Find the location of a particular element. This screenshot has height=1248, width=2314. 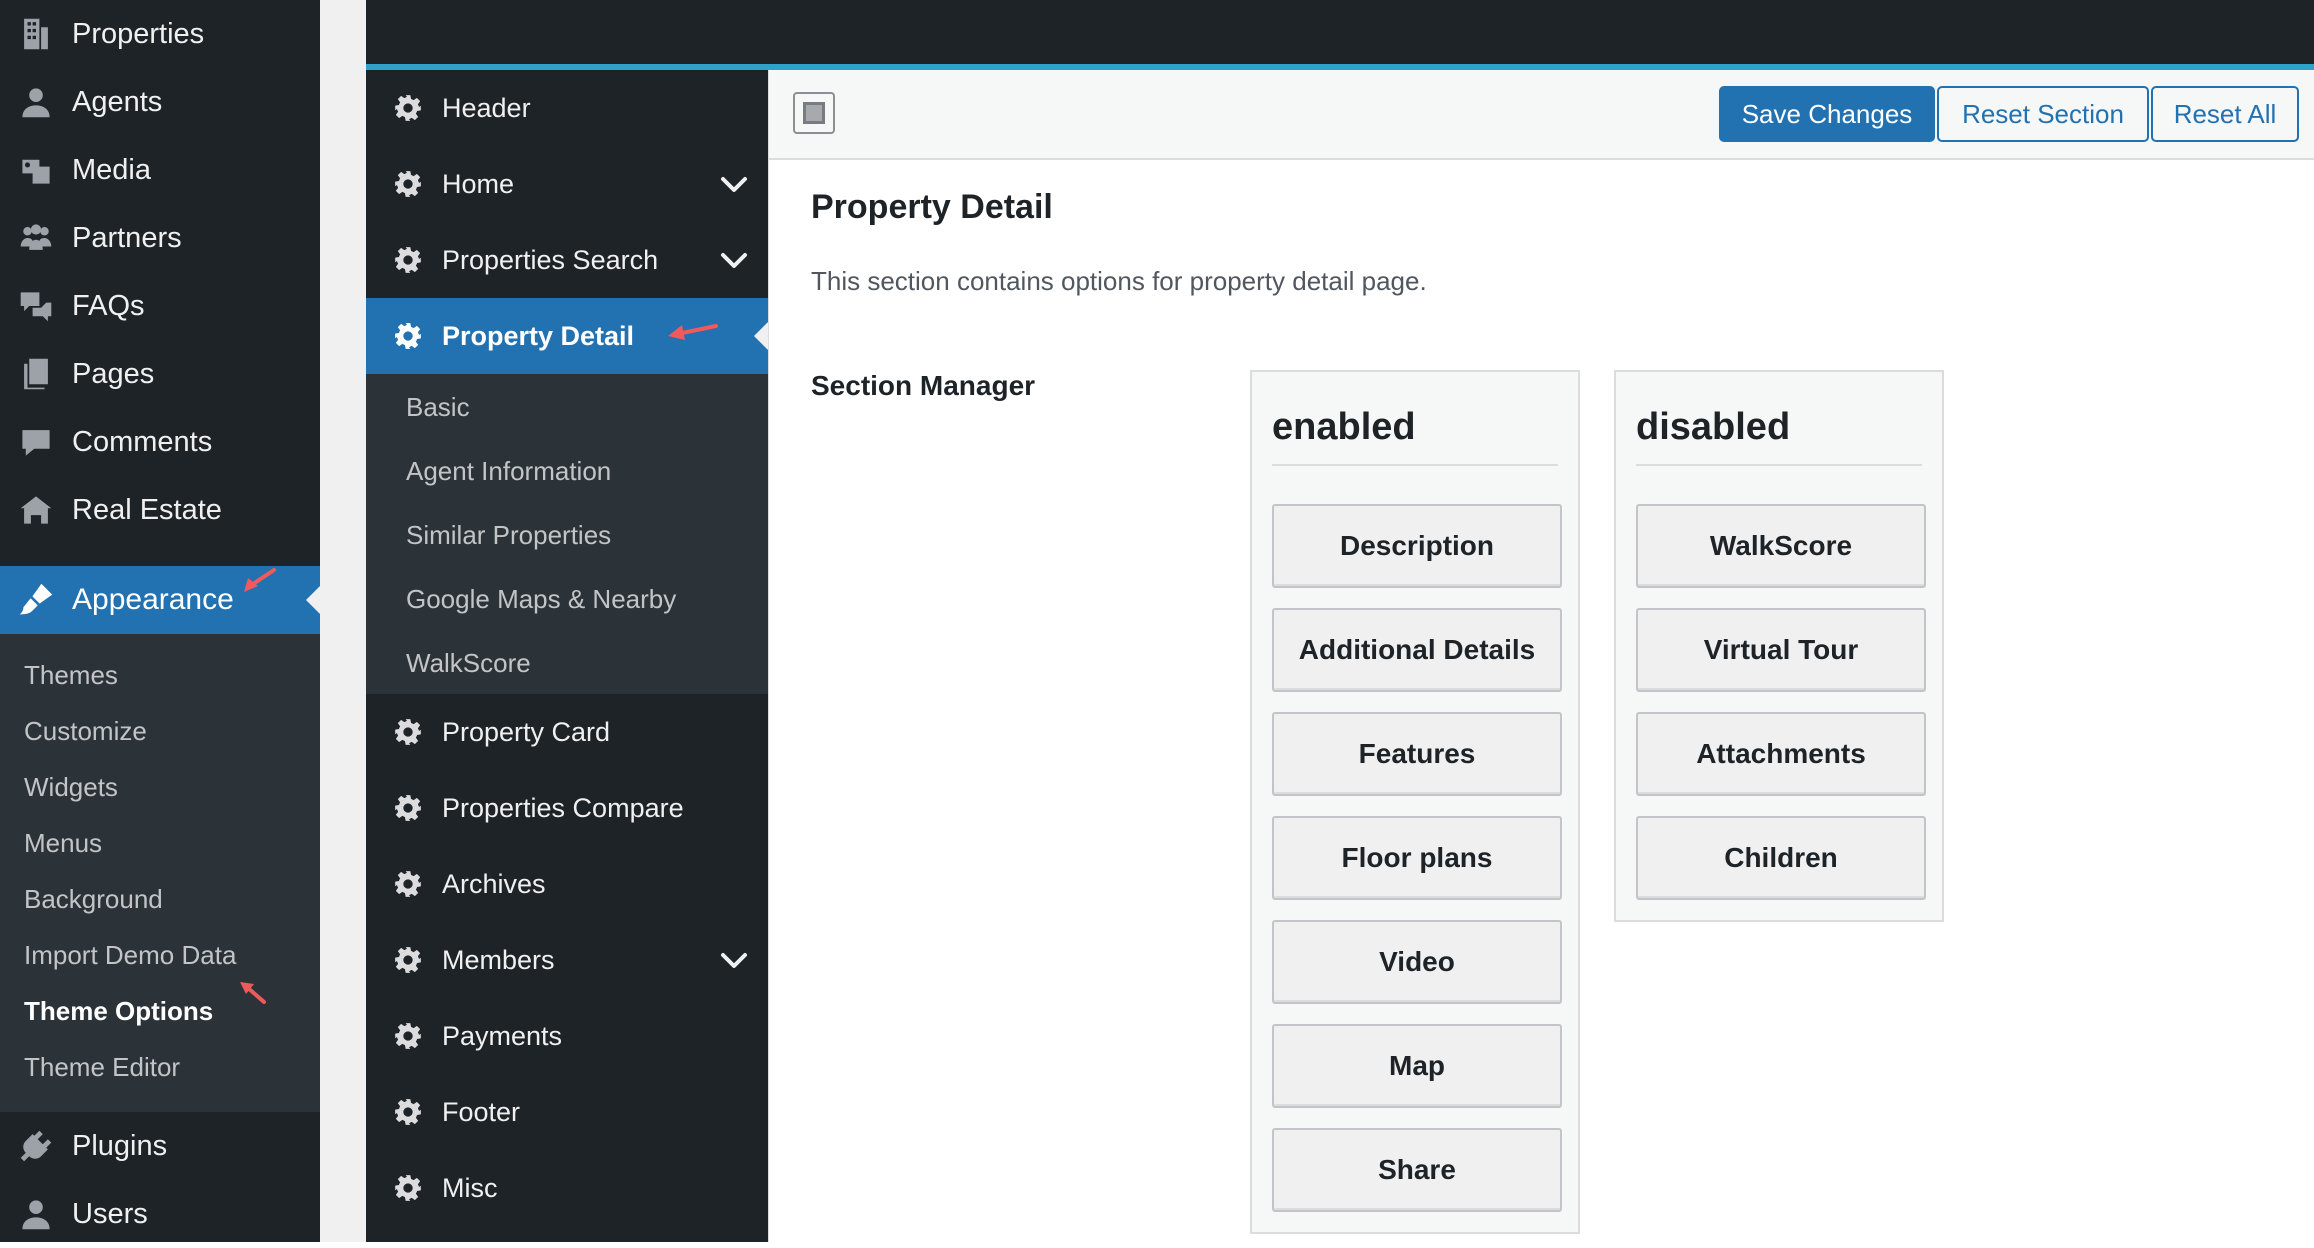

menu-item-real-estate: Real Estate is located at coordinates (160, 510).